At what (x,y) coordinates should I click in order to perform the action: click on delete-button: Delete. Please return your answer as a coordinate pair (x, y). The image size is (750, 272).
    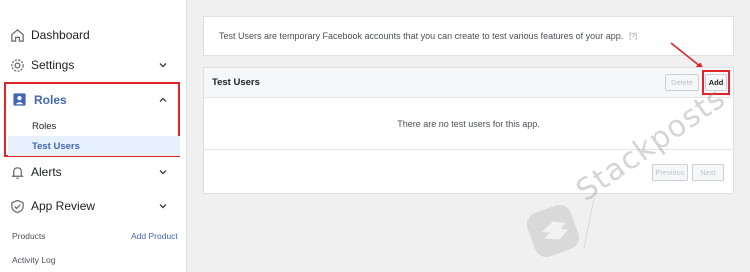
    Looking at the image, I should click on (682, 82).